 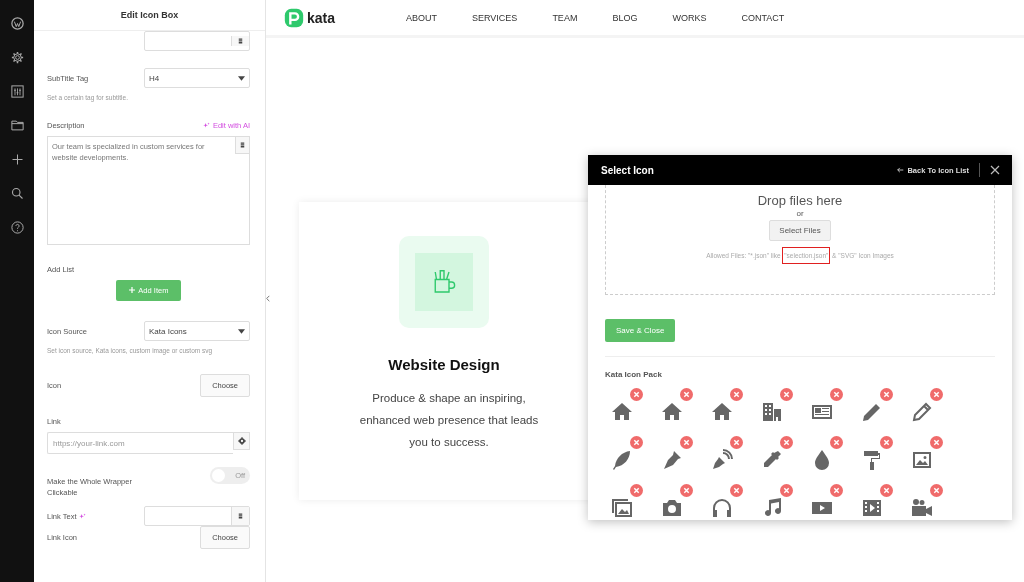 What do you see at coordinates (722, 508) in the screenshot?
I see `headphones-icon` at bounding box center [722, 508].